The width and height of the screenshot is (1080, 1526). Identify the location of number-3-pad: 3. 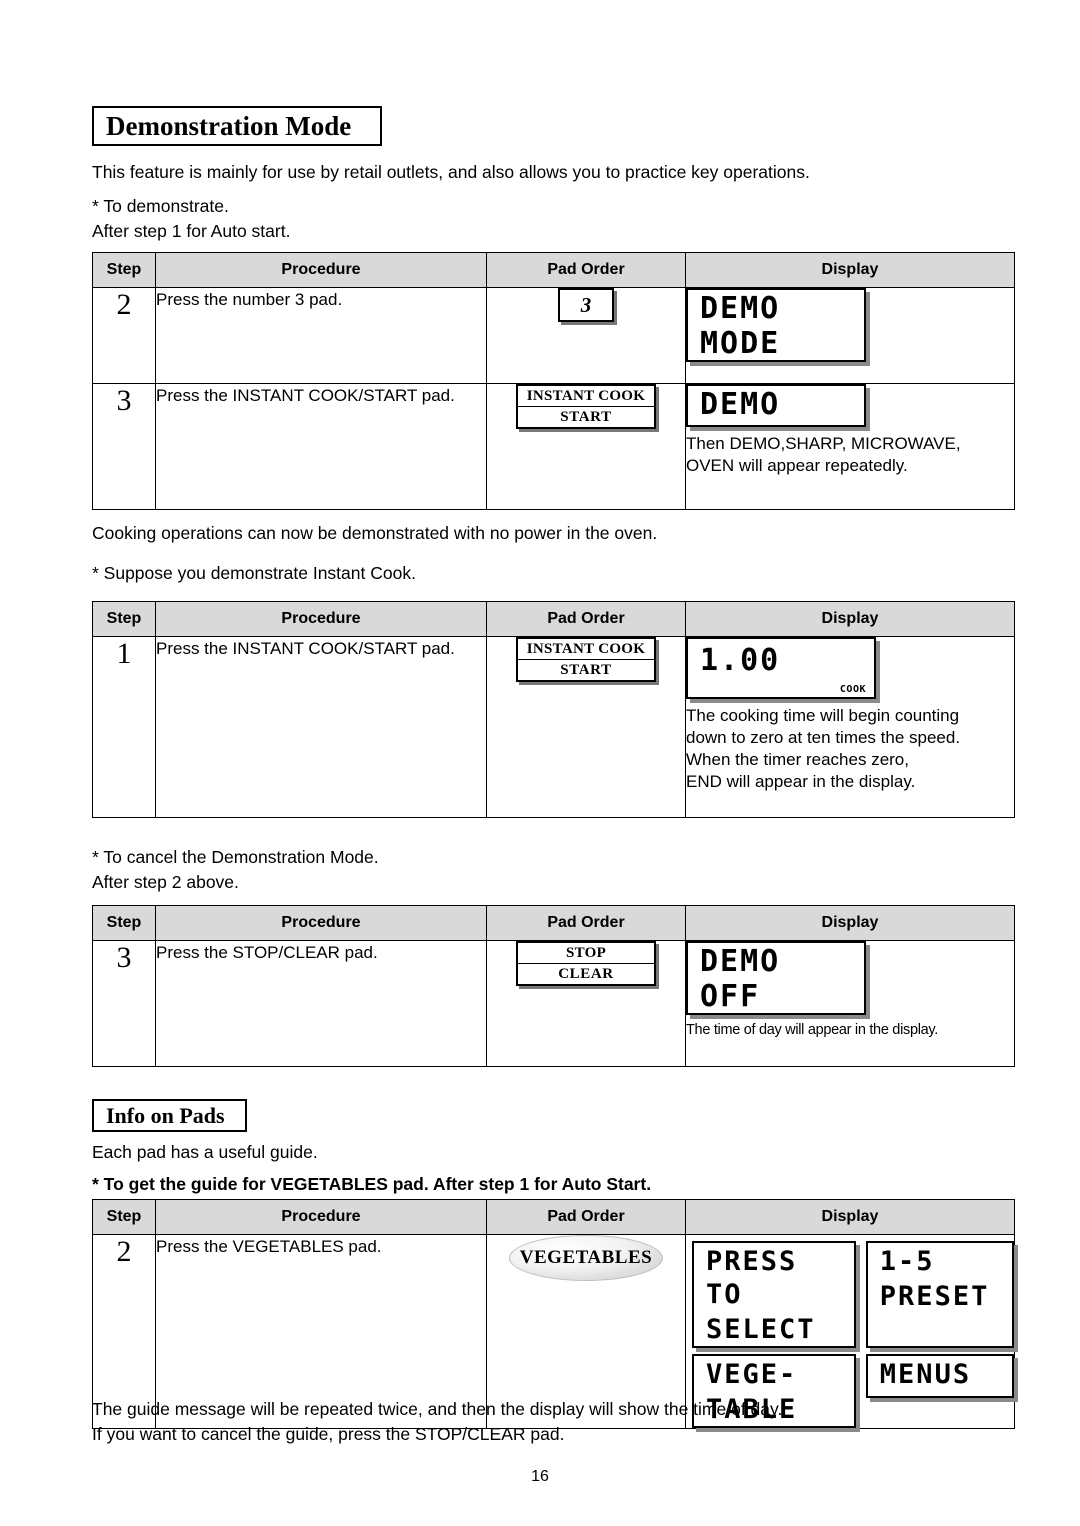
(586, 305).